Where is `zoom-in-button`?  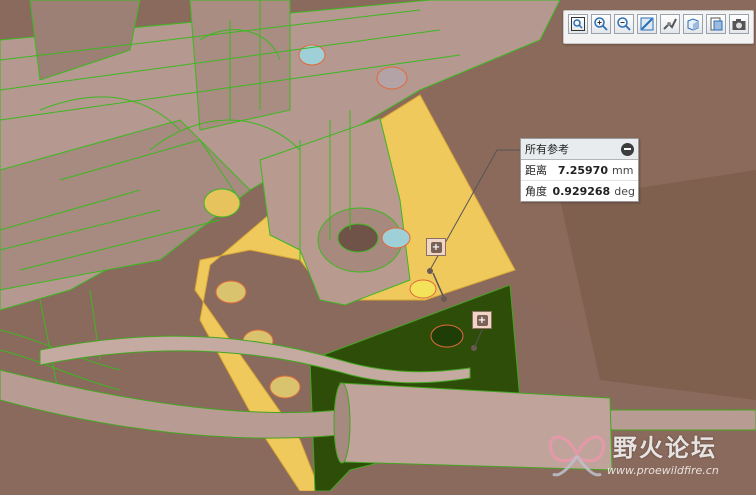
zoom-in-button is located at coordinates (601, 24).